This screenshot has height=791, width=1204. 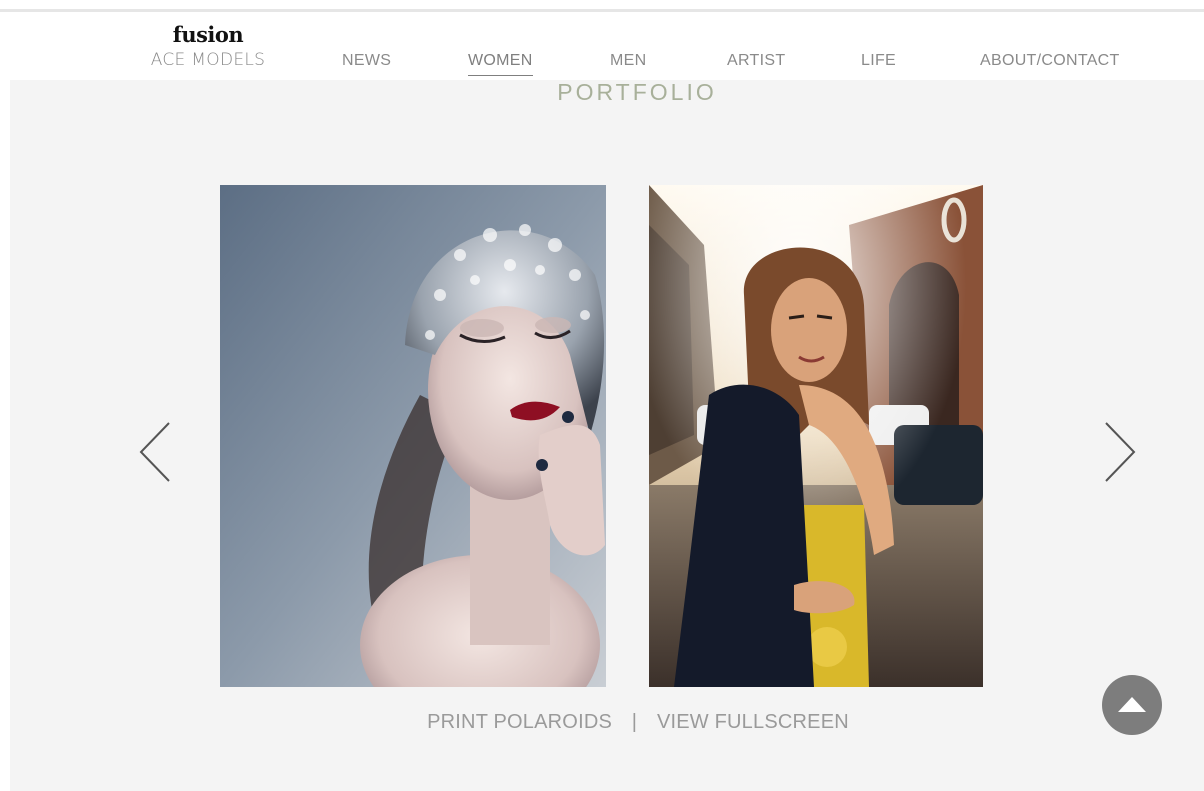 I want to click on nav-item-women: WOMEN, so click(x=500, y=64).